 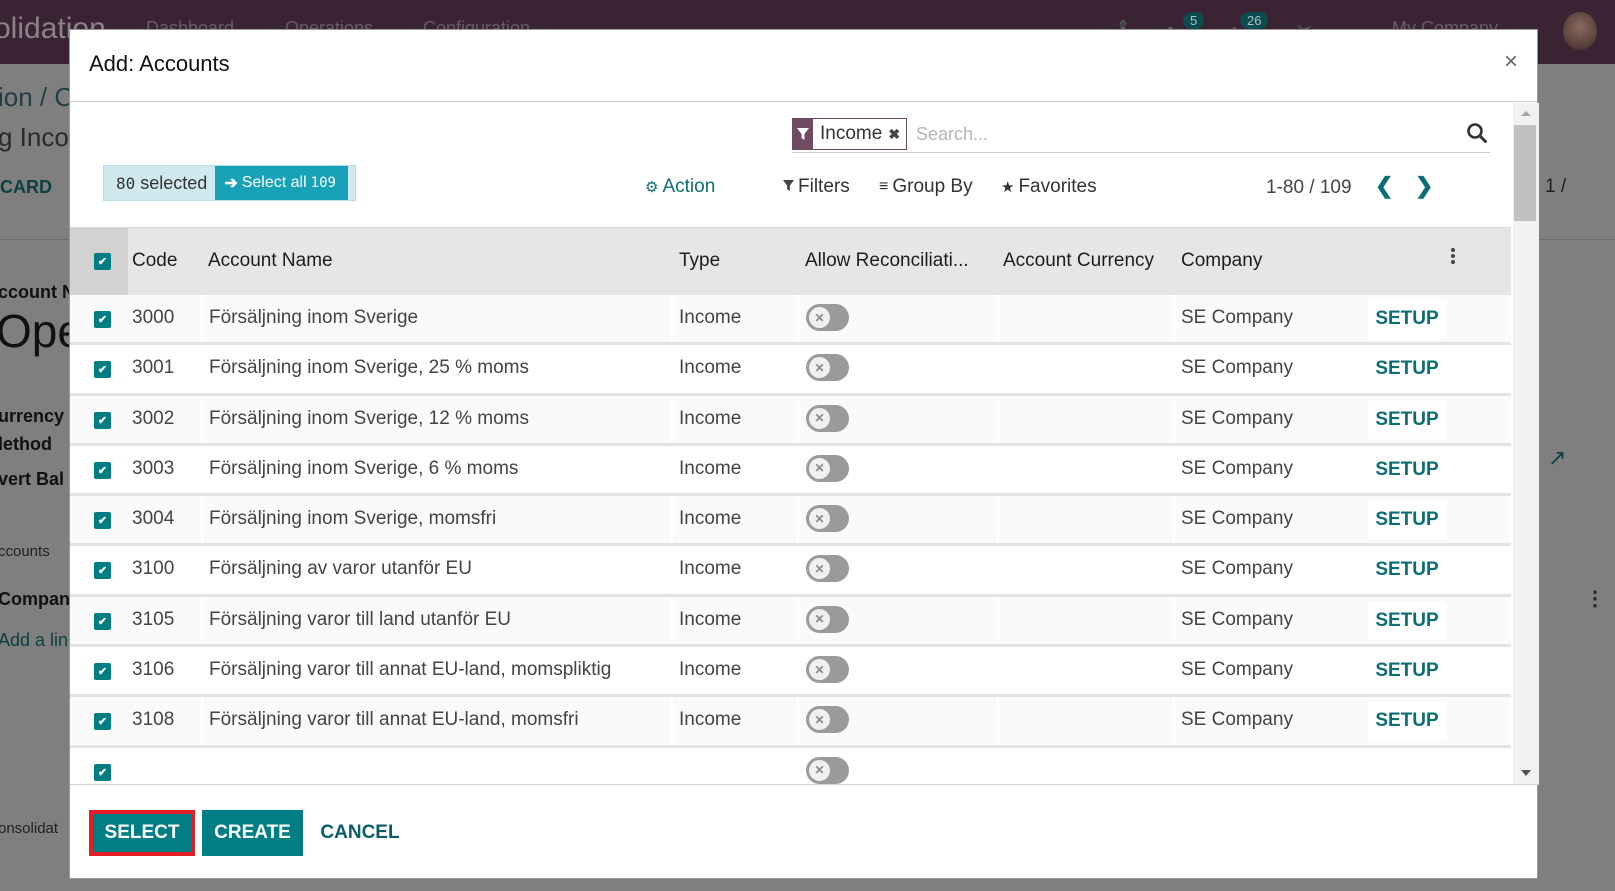 I want to click on discard-button: CARD, so click(x=26, y=187).